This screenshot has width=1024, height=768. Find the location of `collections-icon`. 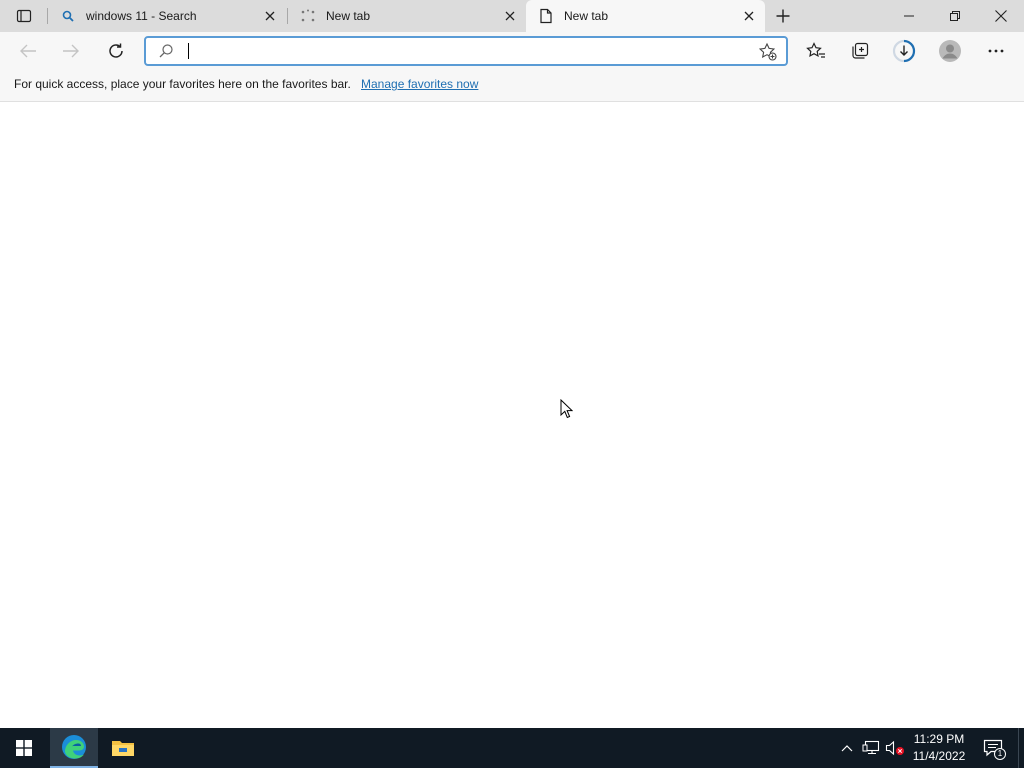

collections-icon is located at coordinates (860, 50).